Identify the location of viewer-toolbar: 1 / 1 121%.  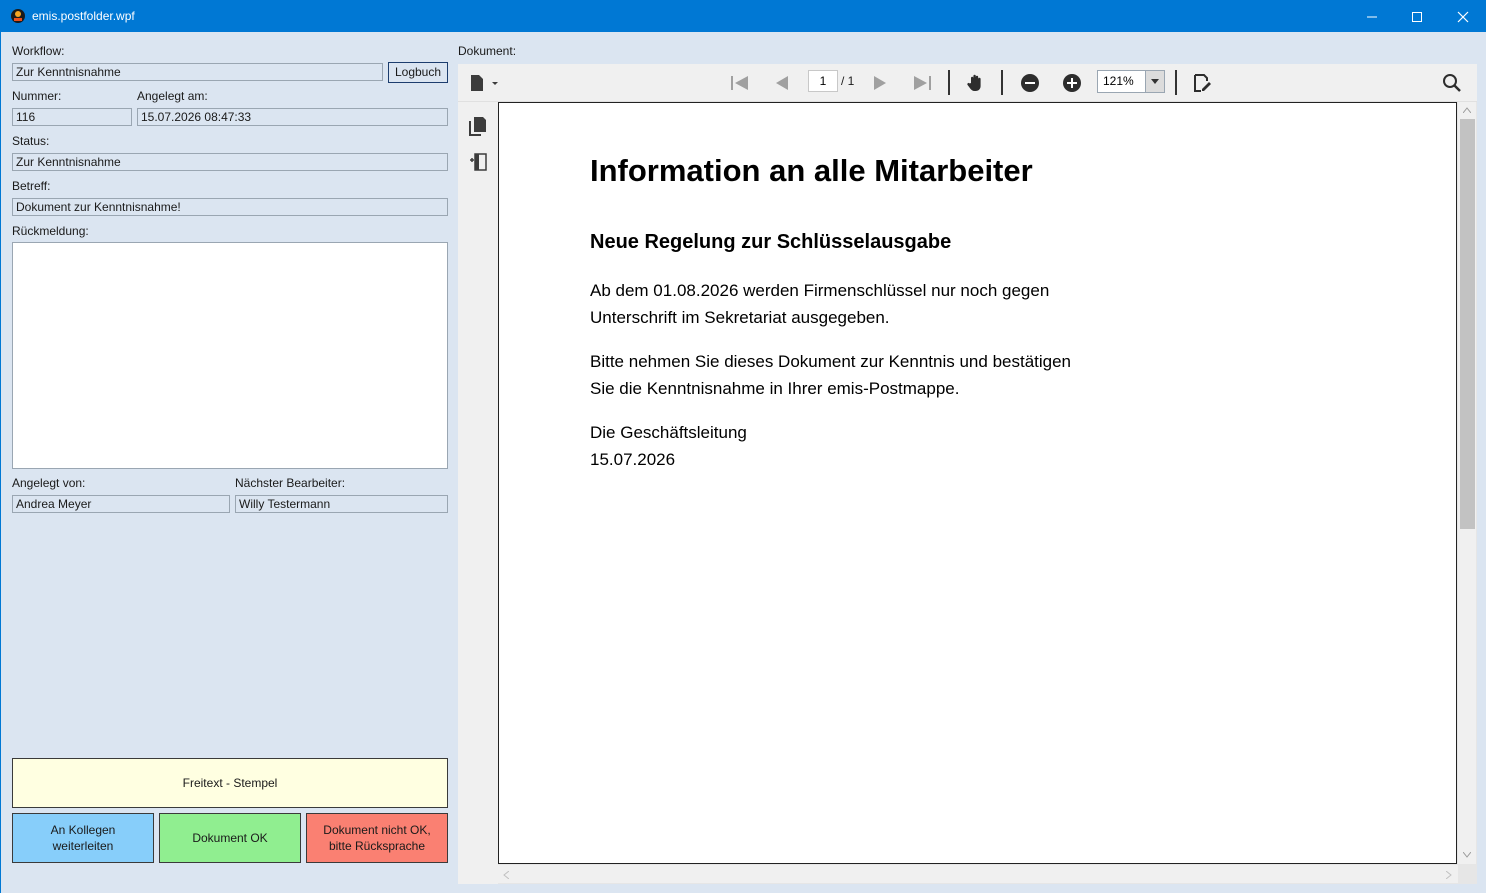
(967, 83).